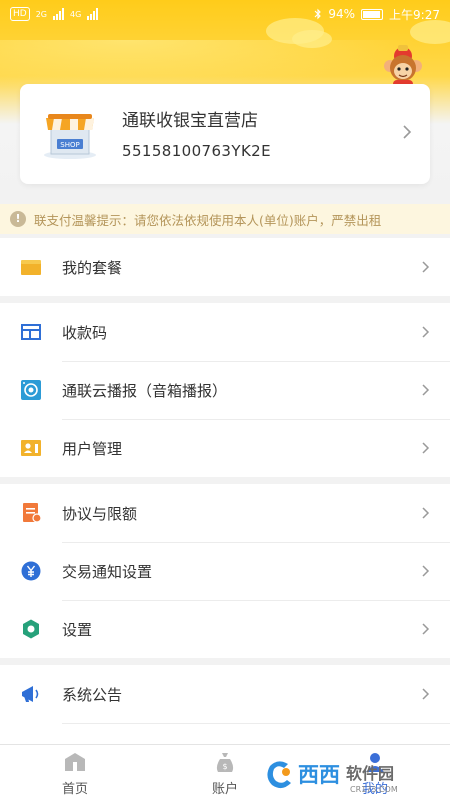 This screenshot has width=450, height=800. I want to click on qr-code-icon, so click(31, 332).